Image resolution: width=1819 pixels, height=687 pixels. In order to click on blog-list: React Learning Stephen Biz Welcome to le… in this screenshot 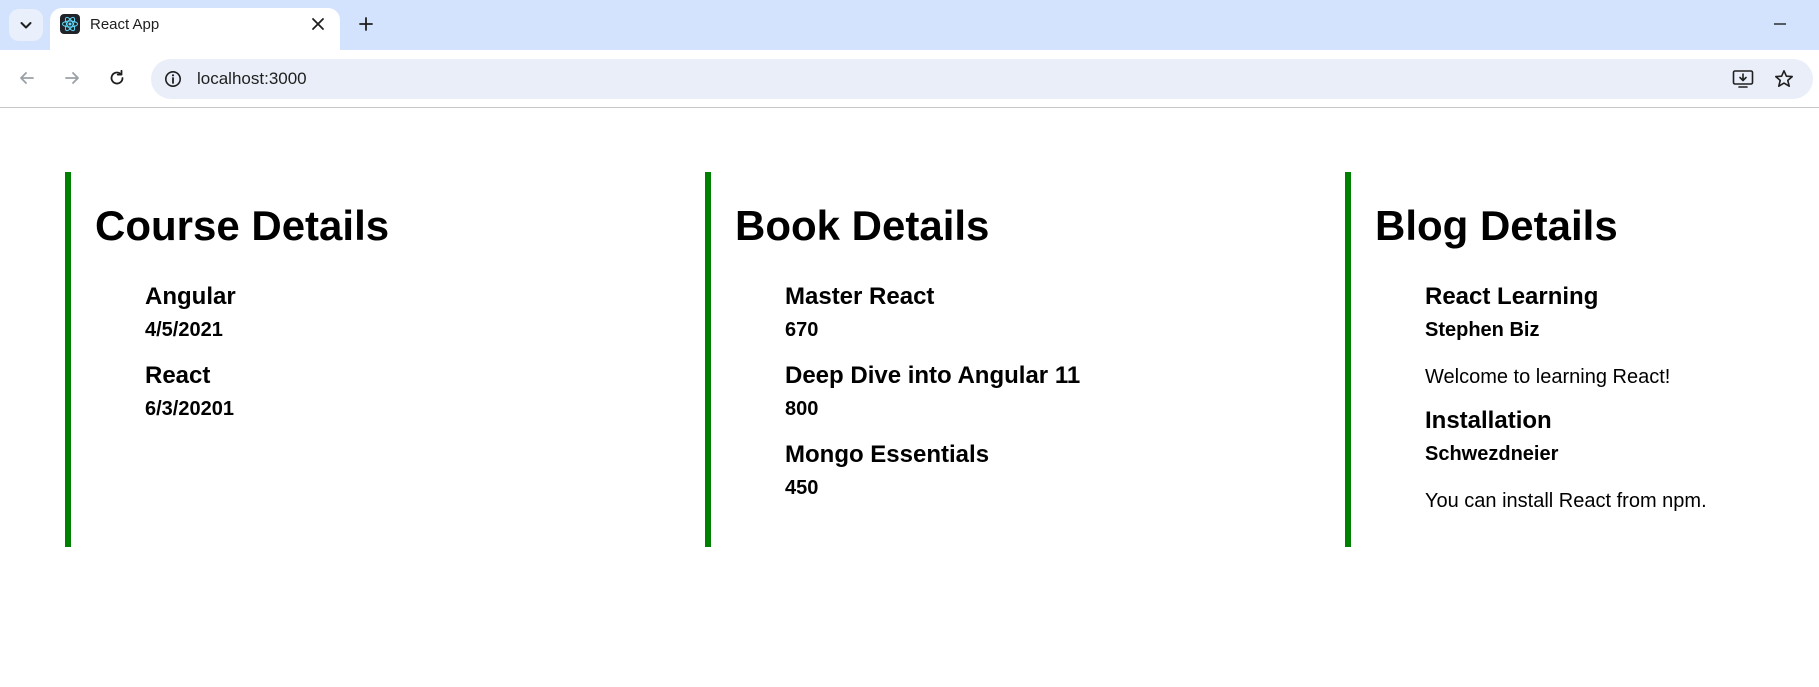, I will do `click(1622, 406)`.